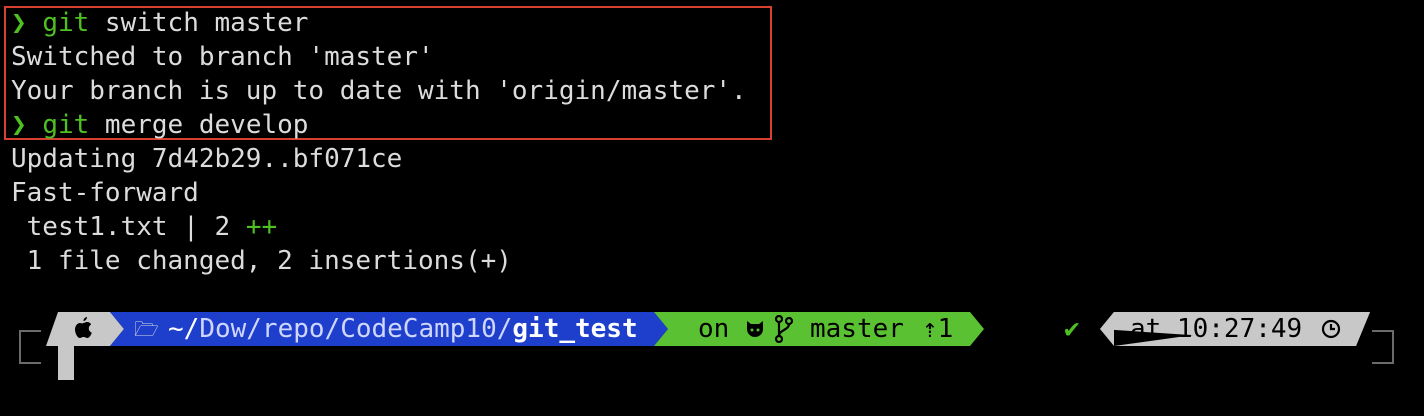  Describe the element at coordinates (83, 327) in the screenshot. I see `apple-icon` at that location.